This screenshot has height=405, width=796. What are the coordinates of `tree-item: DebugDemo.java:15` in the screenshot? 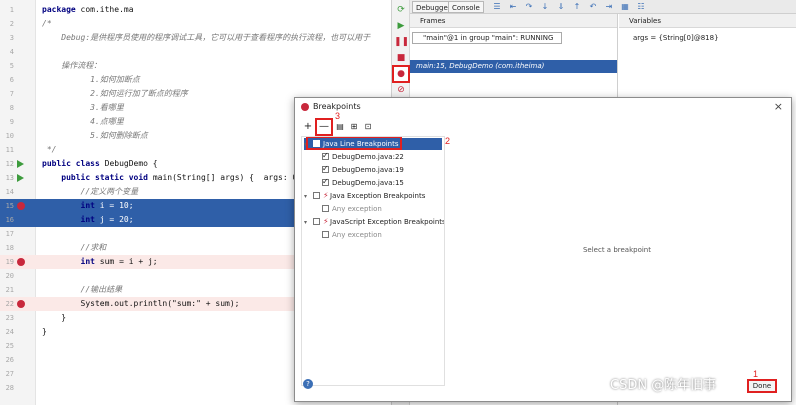 It's located at (382, 182).